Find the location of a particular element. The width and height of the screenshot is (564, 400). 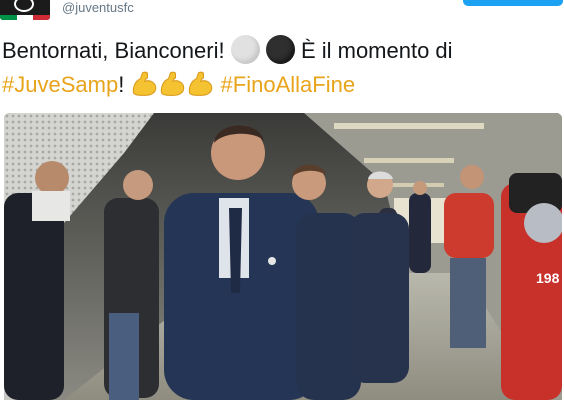

tweet-header: @juventusfc is located at coordinates (282, 11).